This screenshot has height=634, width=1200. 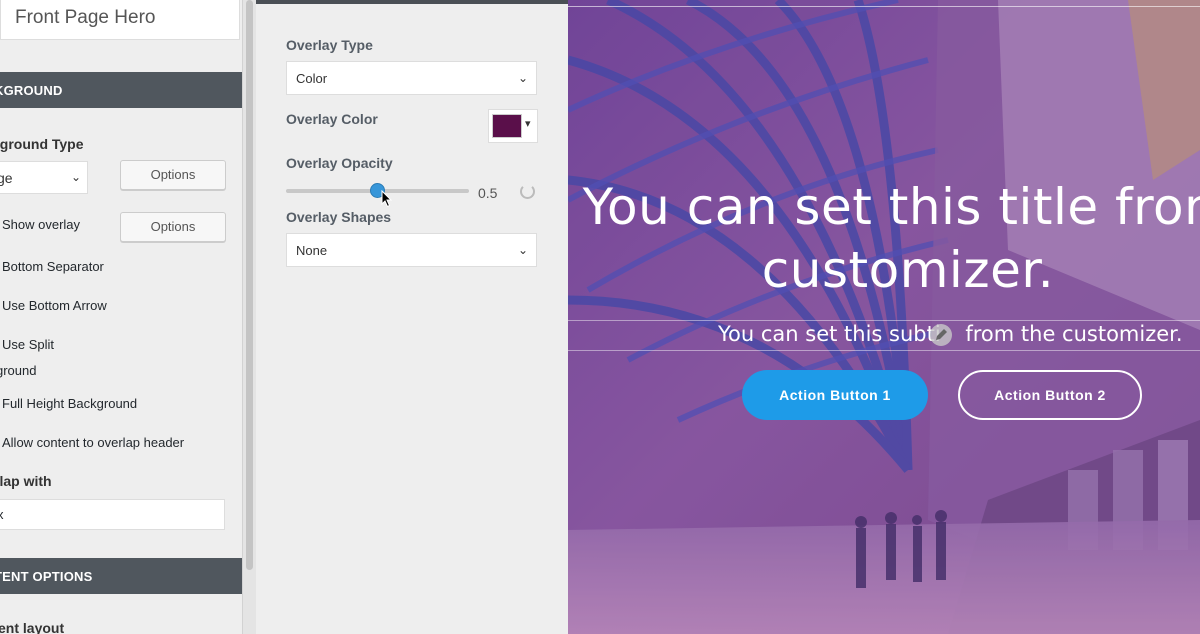 I want to click on preview-top-line, so click(x=884, y=6).